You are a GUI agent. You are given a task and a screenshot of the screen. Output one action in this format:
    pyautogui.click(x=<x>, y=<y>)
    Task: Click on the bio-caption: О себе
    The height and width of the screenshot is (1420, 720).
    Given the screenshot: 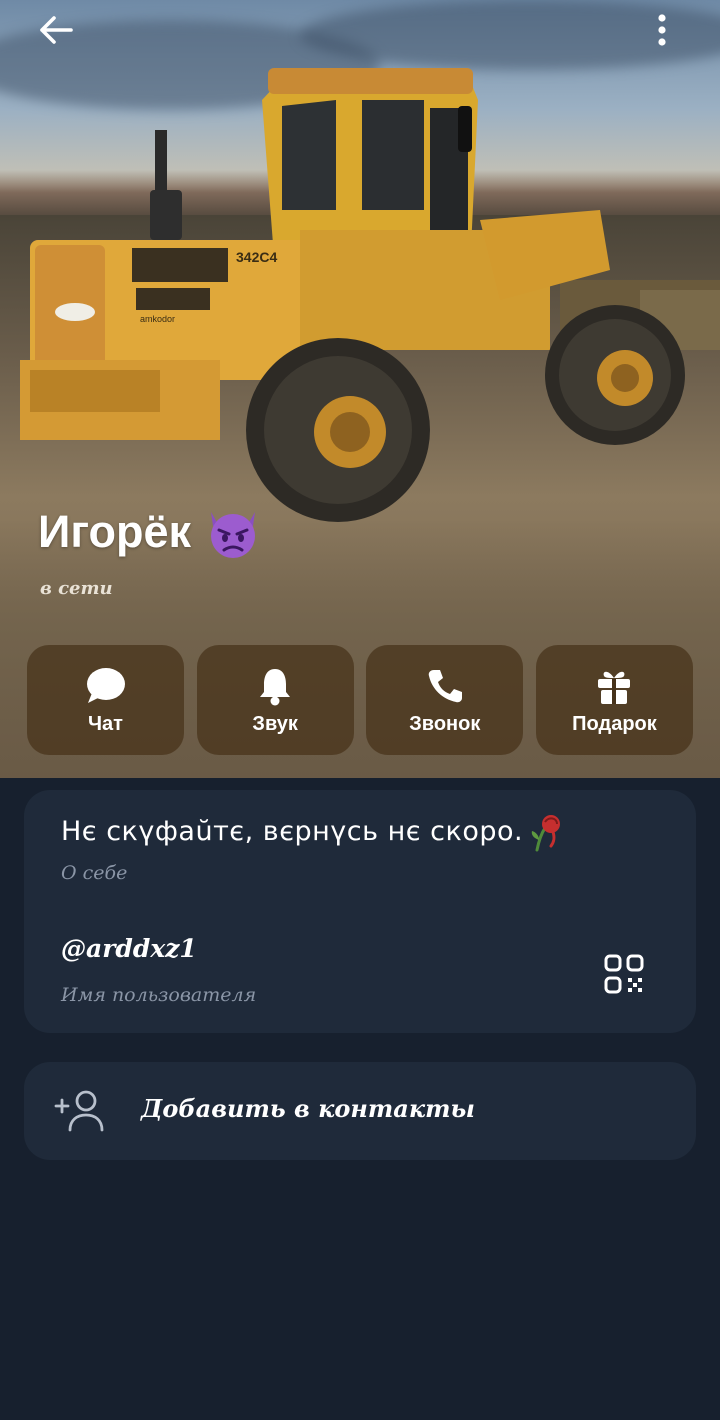 What is the action you would take?
    pyautogui.click(x=94, y=873)
    